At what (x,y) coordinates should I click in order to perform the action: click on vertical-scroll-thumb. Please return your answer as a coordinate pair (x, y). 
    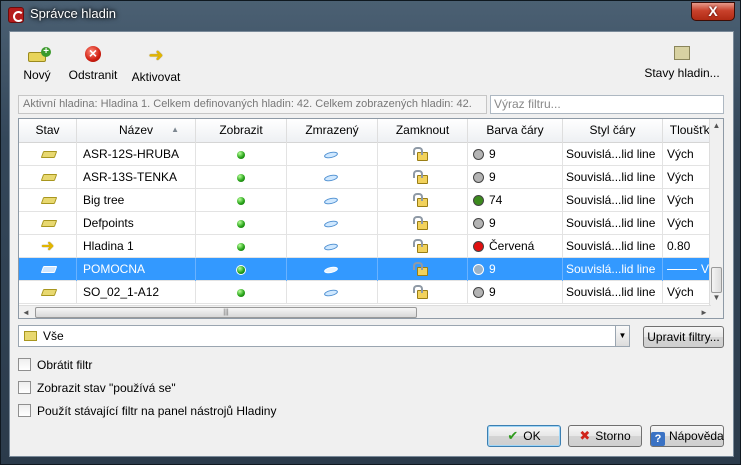
    Looking at the image, I should click on (716, 280).